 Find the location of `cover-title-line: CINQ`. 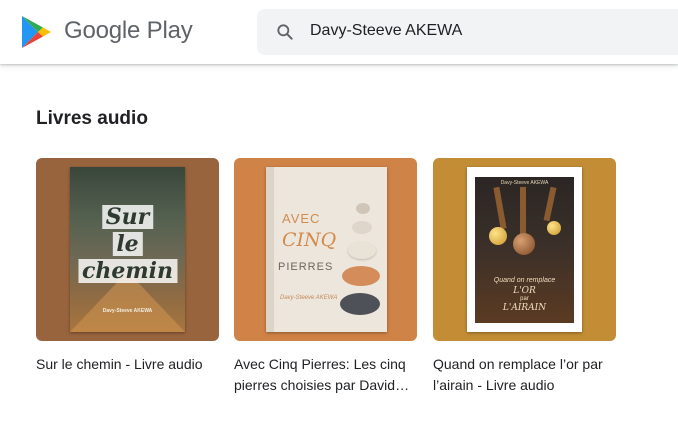

cover-title-line: CINQ is located at coordinates (309, 240).